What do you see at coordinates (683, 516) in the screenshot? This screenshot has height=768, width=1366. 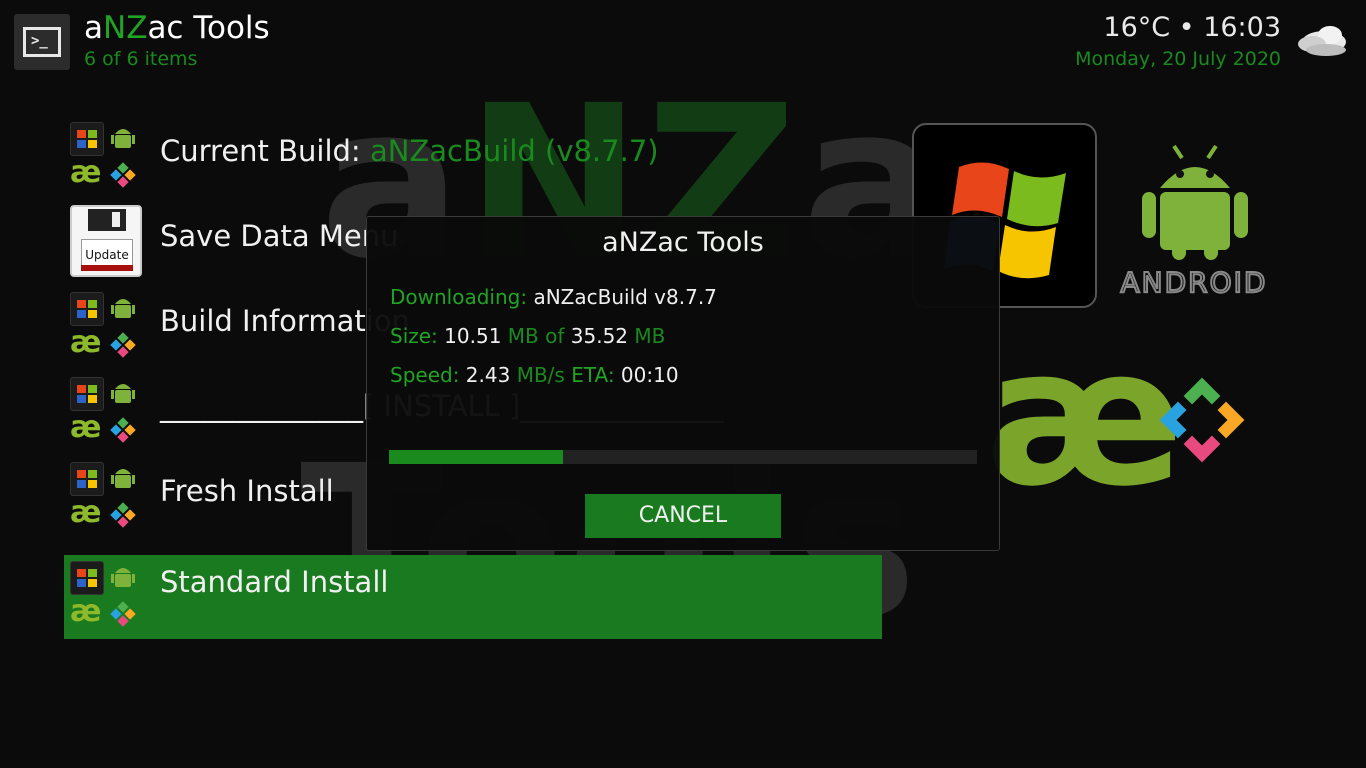 I see `cancel-button: CANCEL` at bounding box center [683, 516].